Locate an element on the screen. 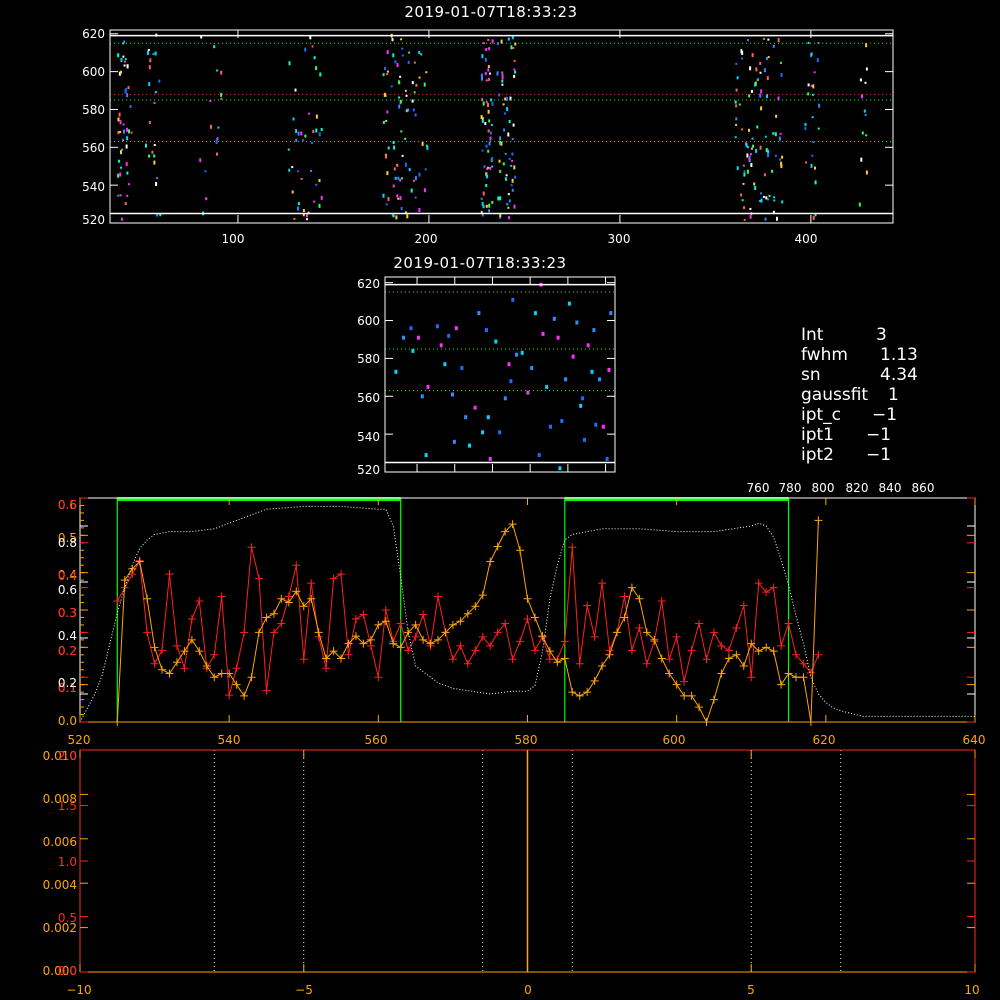  p3-x-tick: 580 is located at coordinates (526, 740).